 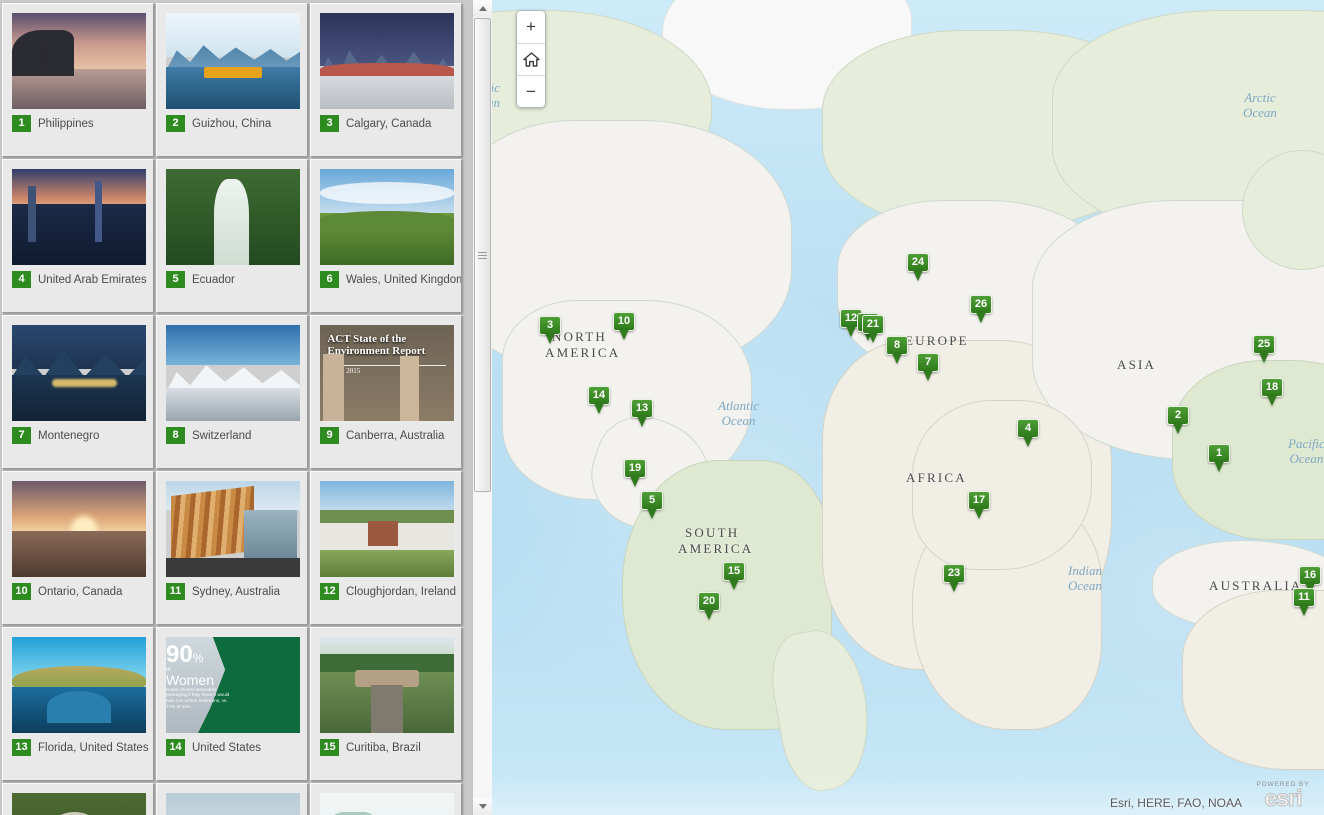 What do you see at coordinates (55, 435) in the screenshot?
I see `card-caption: 7 Montenegro` at bounding box center [55, 435].